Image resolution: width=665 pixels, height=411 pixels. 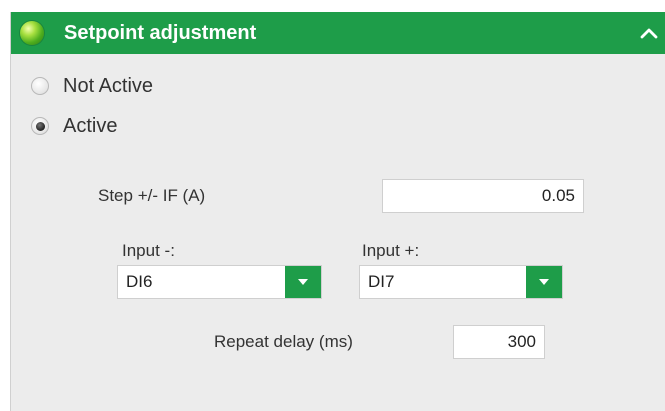 What do you see at coordinates (90, 125) in the screenshot?
I see `radio-label-active: Active` at bounding box center [90, 125].